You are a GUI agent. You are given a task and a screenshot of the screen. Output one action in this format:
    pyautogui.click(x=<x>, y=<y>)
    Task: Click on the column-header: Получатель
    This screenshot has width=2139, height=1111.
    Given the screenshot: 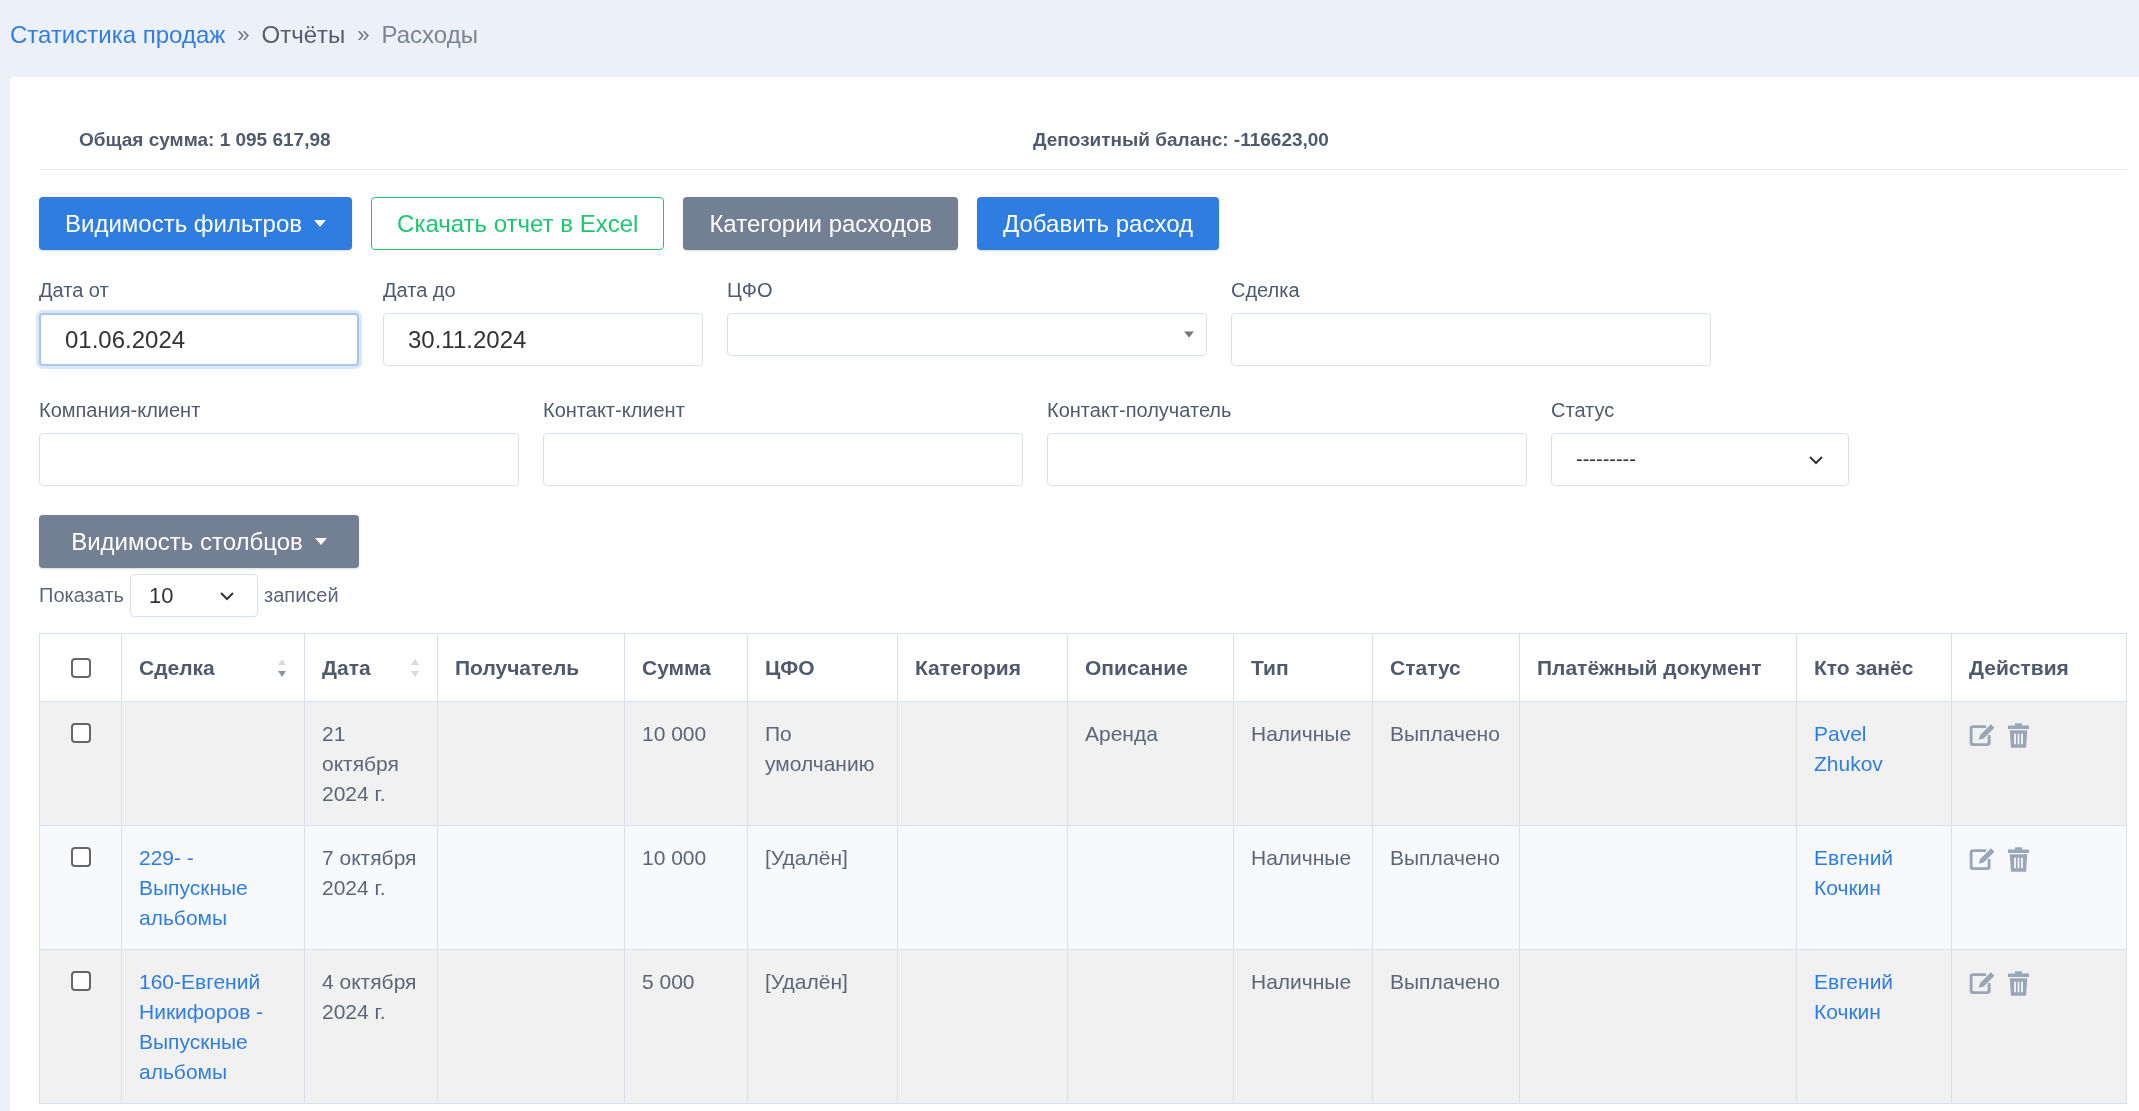 What is the action you would take?
    pyautogui.click(x=517, y=667)
    